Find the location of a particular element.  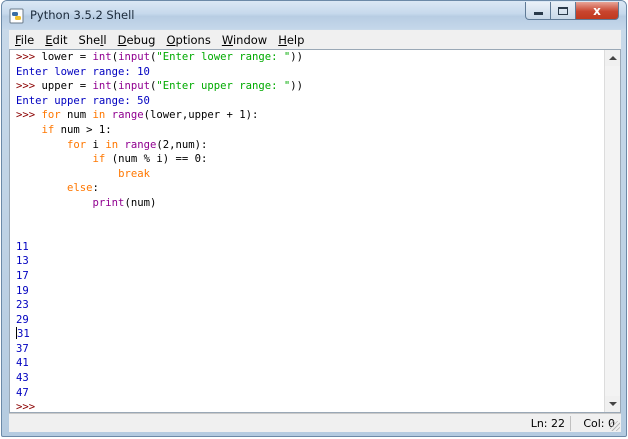

status-line-number: Ln: 22 is located at coordinates (547, 423).